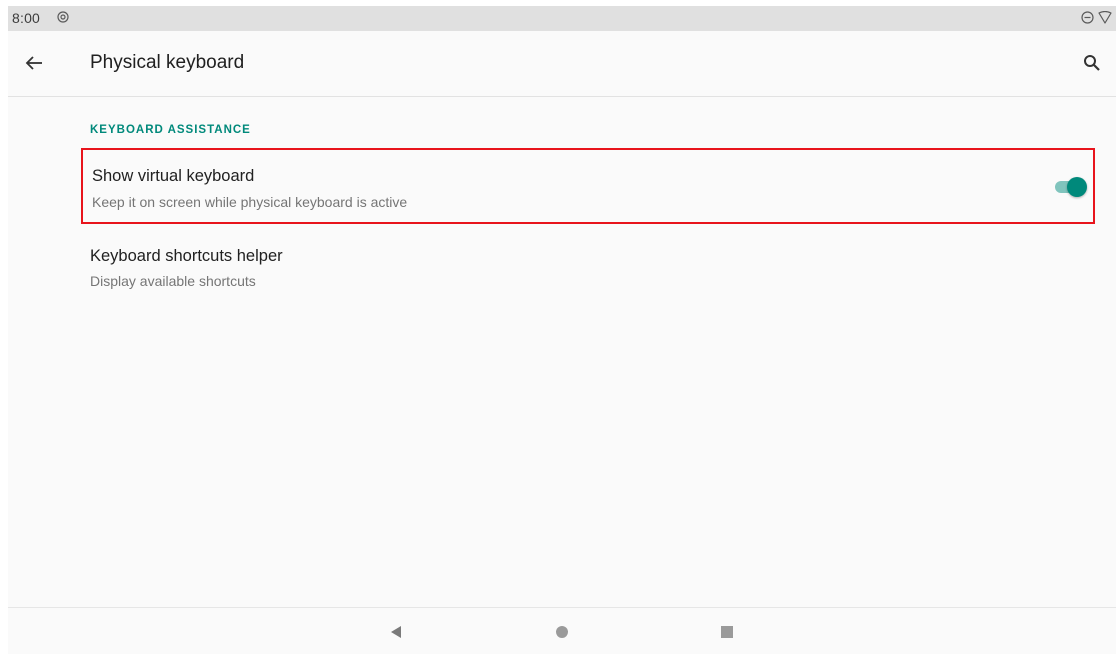  Describe the element at coordinates (170, 130) in the screenshot. I see `section-header: KEYBOARD ASSISTANCE` at that location.